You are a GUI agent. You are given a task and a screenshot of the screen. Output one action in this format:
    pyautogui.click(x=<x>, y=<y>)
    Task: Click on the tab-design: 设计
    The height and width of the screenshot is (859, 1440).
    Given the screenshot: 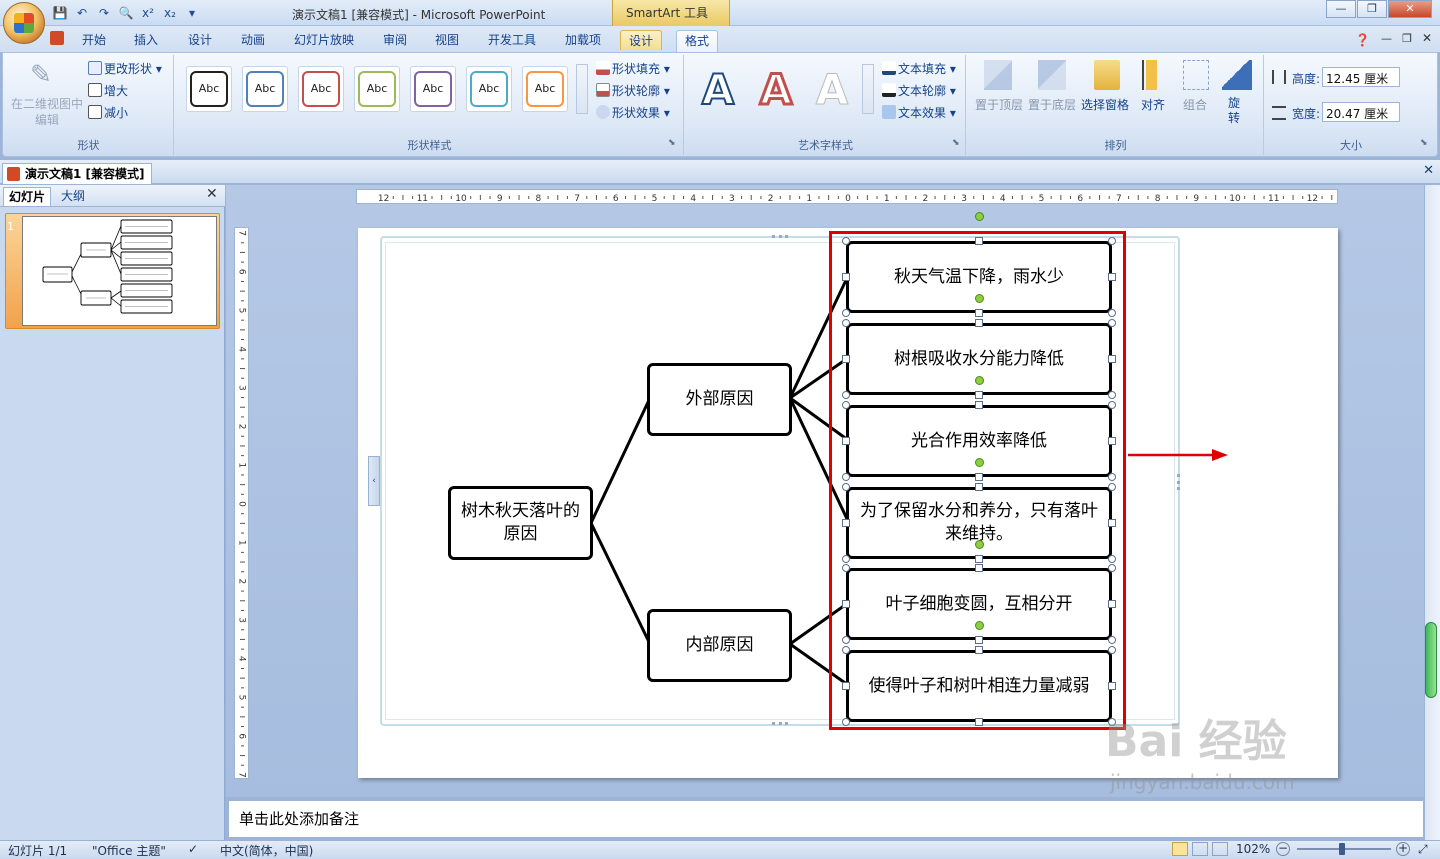 What is the action you would take?
    pyautogui.click(x=200, y=40)
    